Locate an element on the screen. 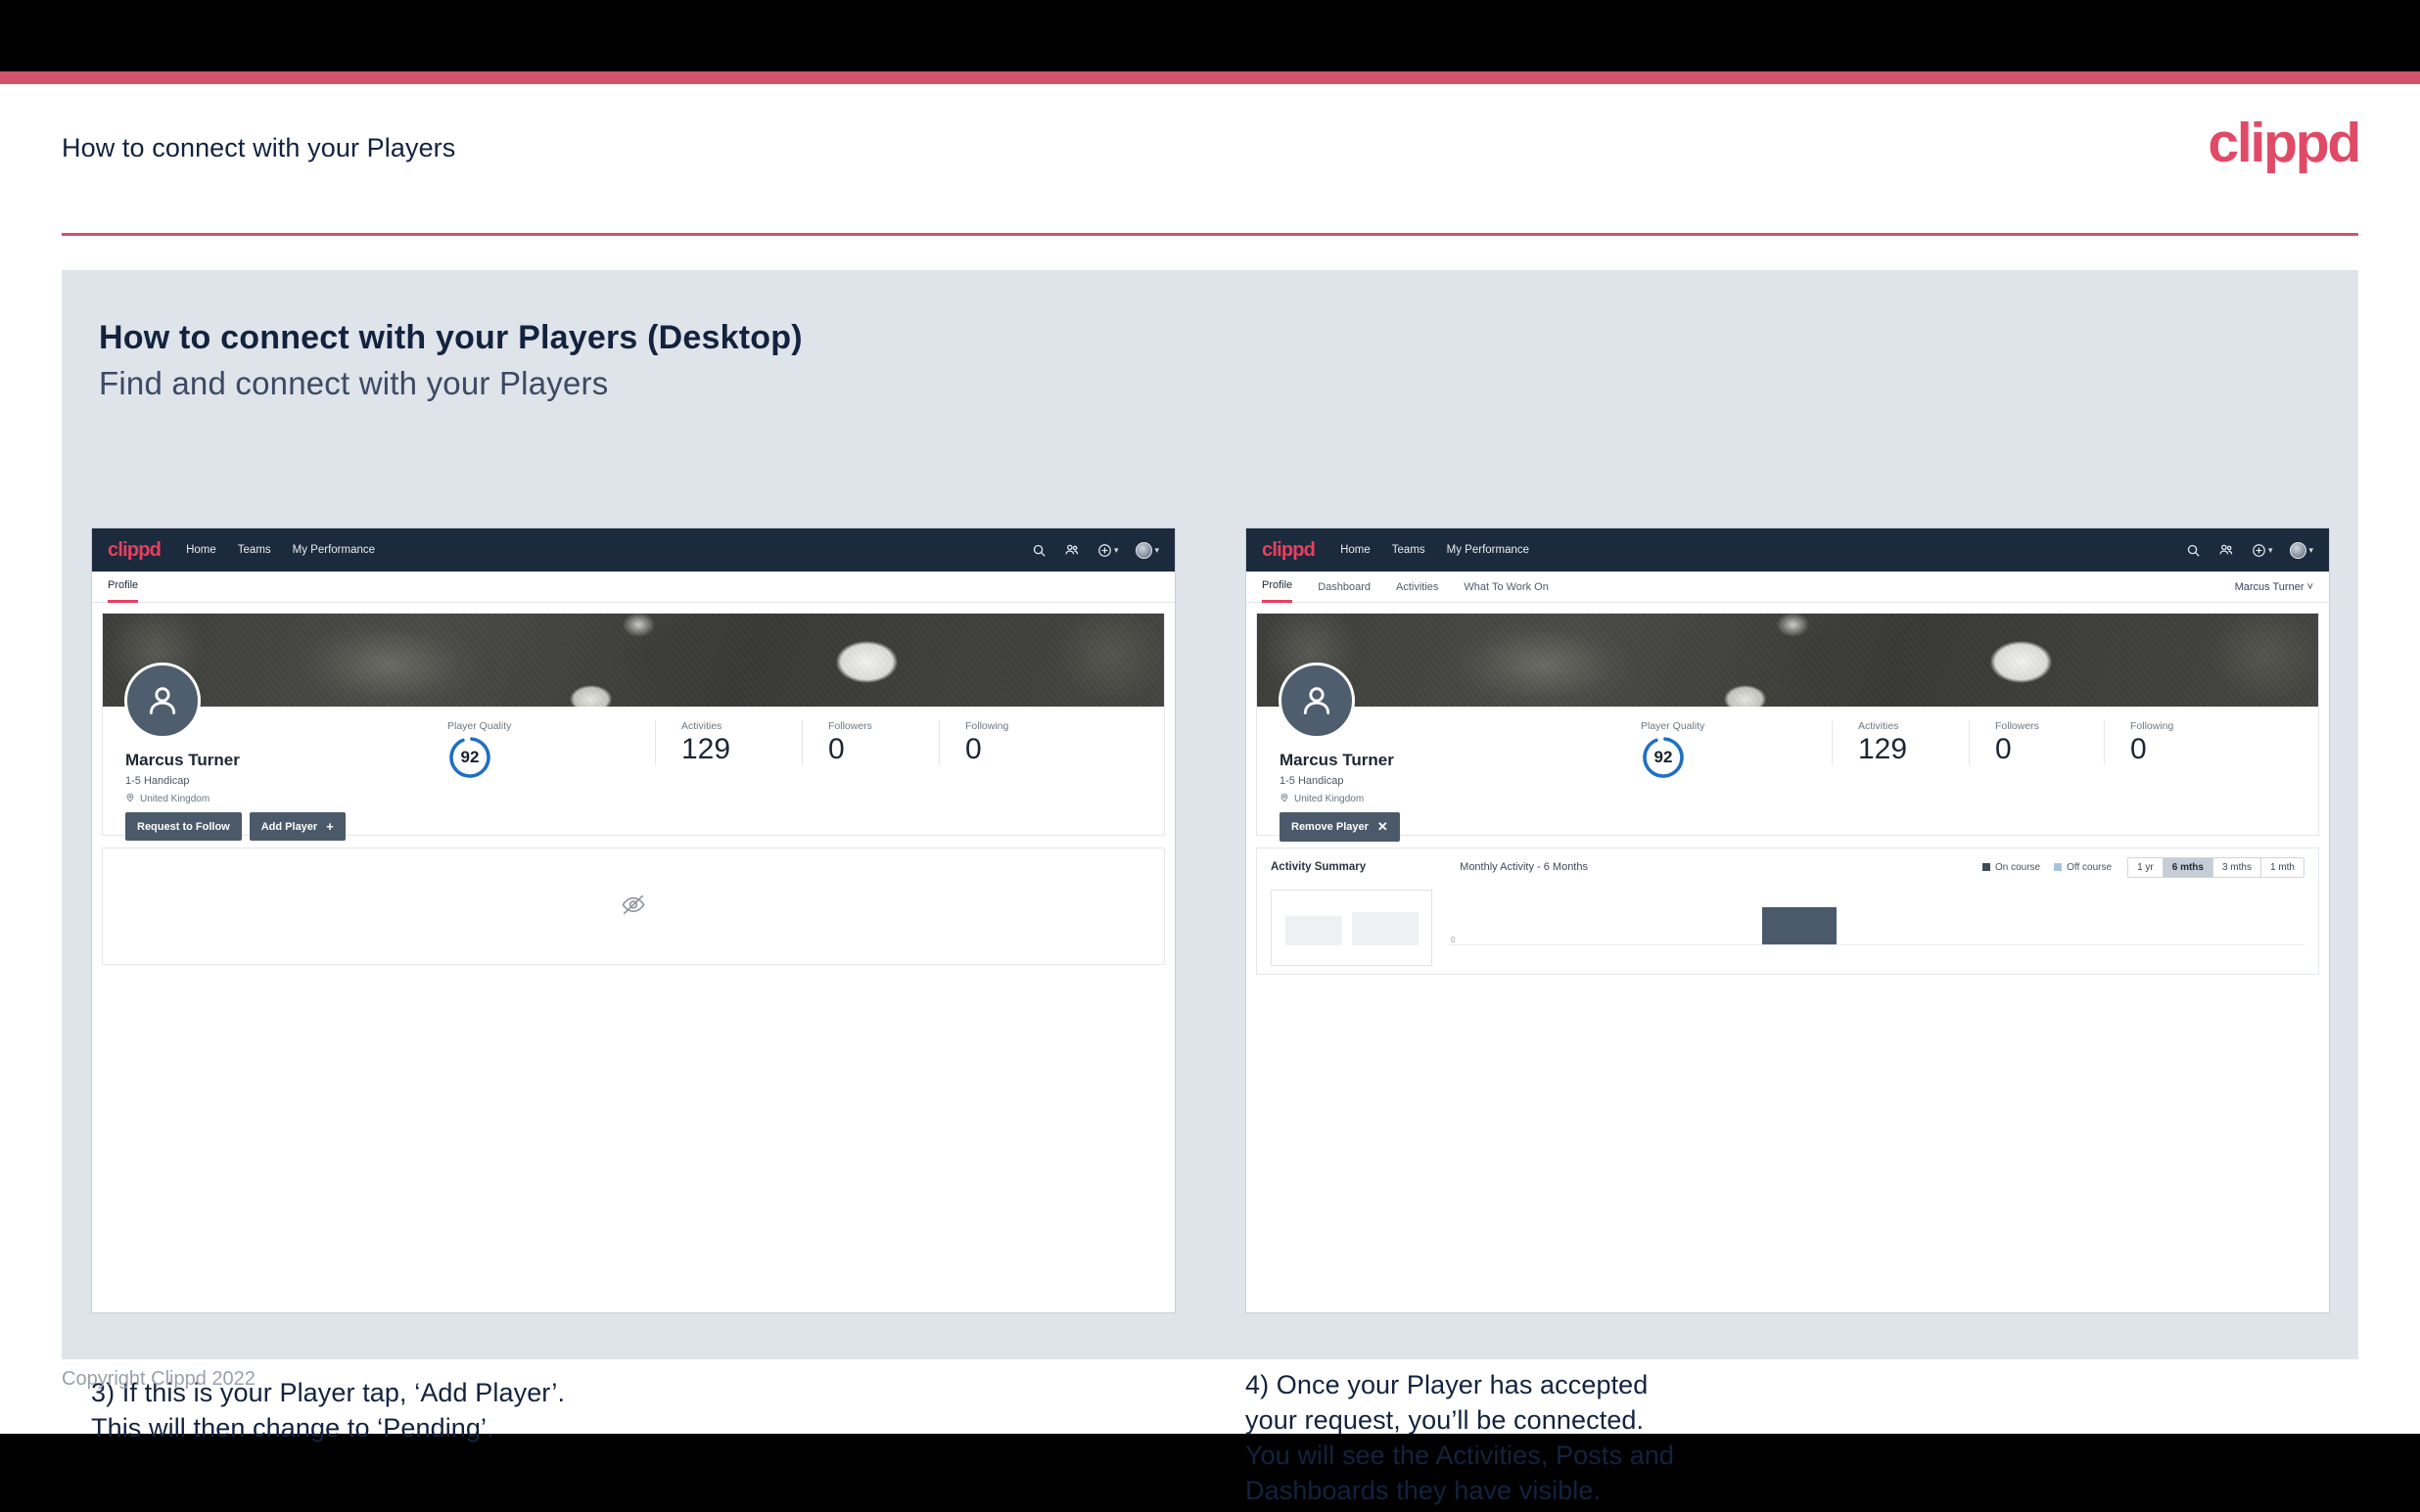 Image resolution: width=2420 pixels, height=1512 pixels. player-quality-ring: 92 is located at coordinates (1663, 757).